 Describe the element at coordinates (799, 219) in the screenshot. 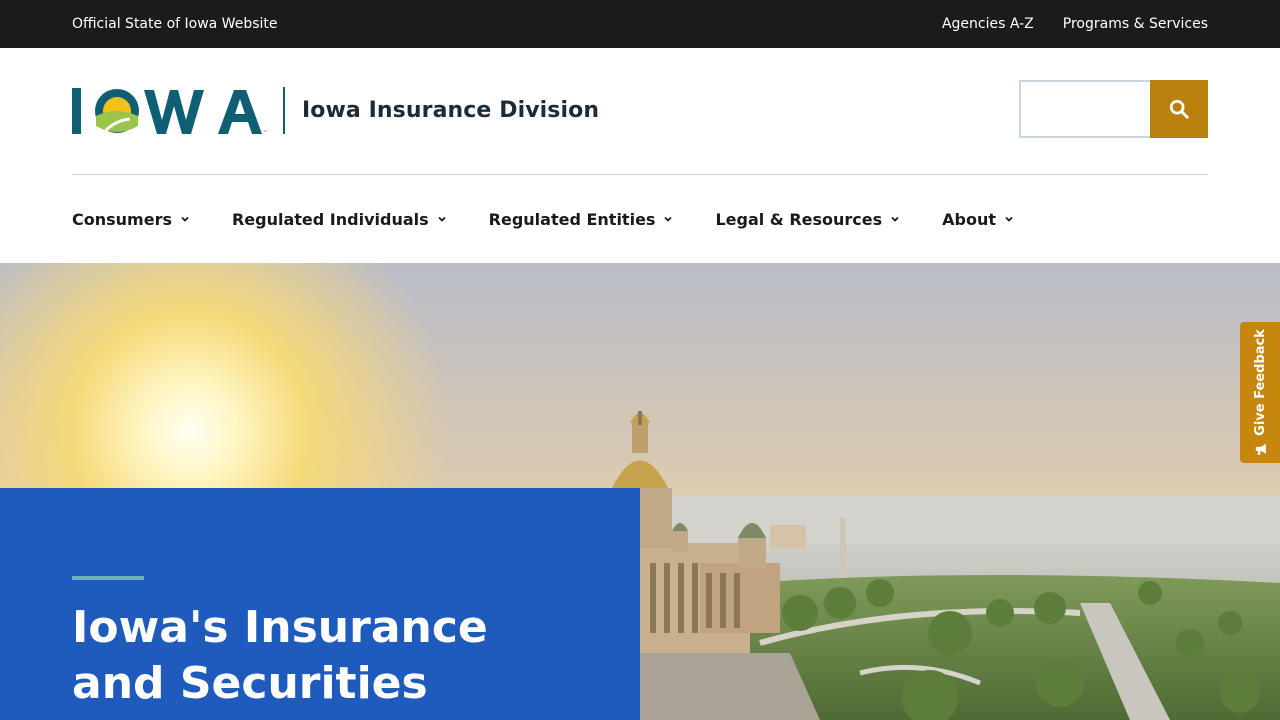

I see `nav-legal-resources-label: Legal & Resources` at that location.